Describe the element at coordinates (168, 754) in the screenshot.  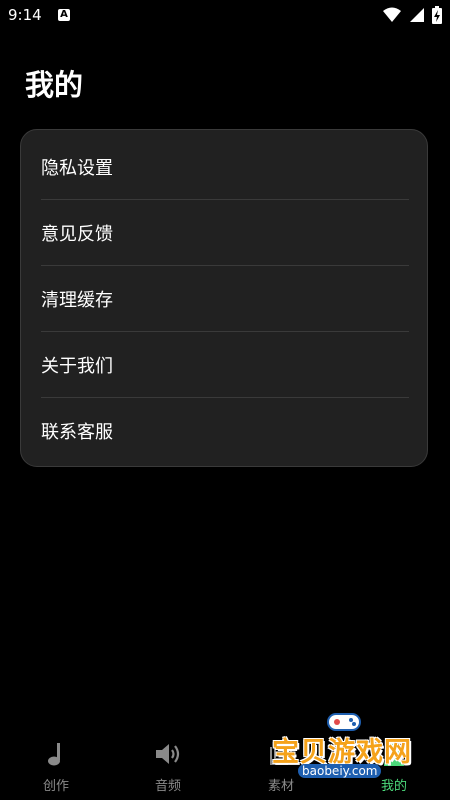
I see `speaker-icon` at that location.